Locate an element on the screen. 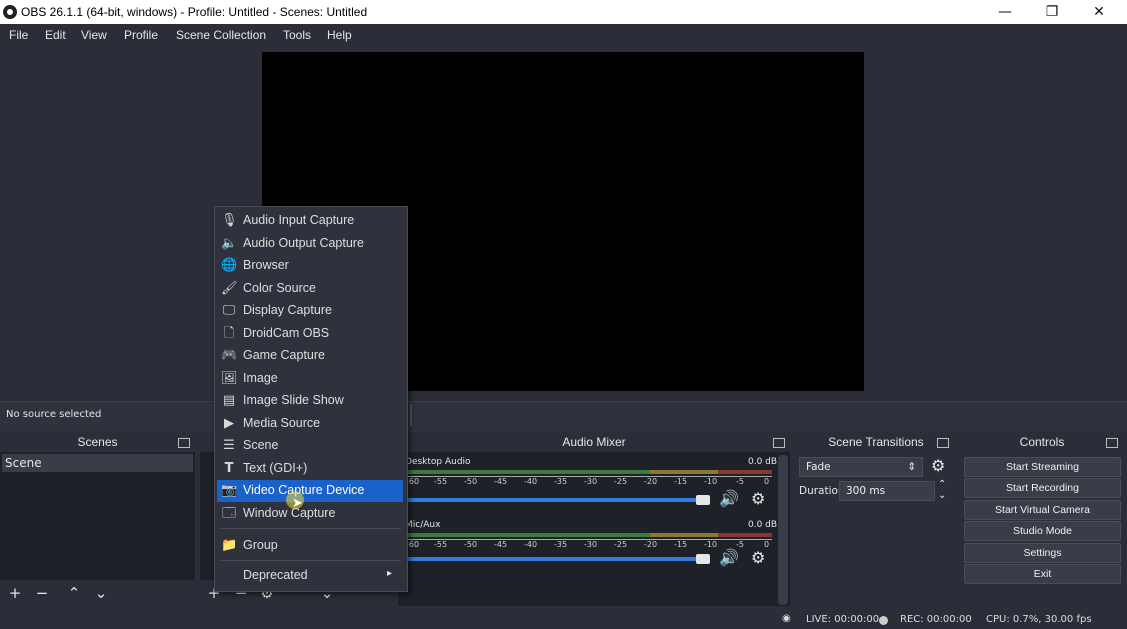  mic-aux-speaker-icon: 🔊 is located at coordinates (729, 557).